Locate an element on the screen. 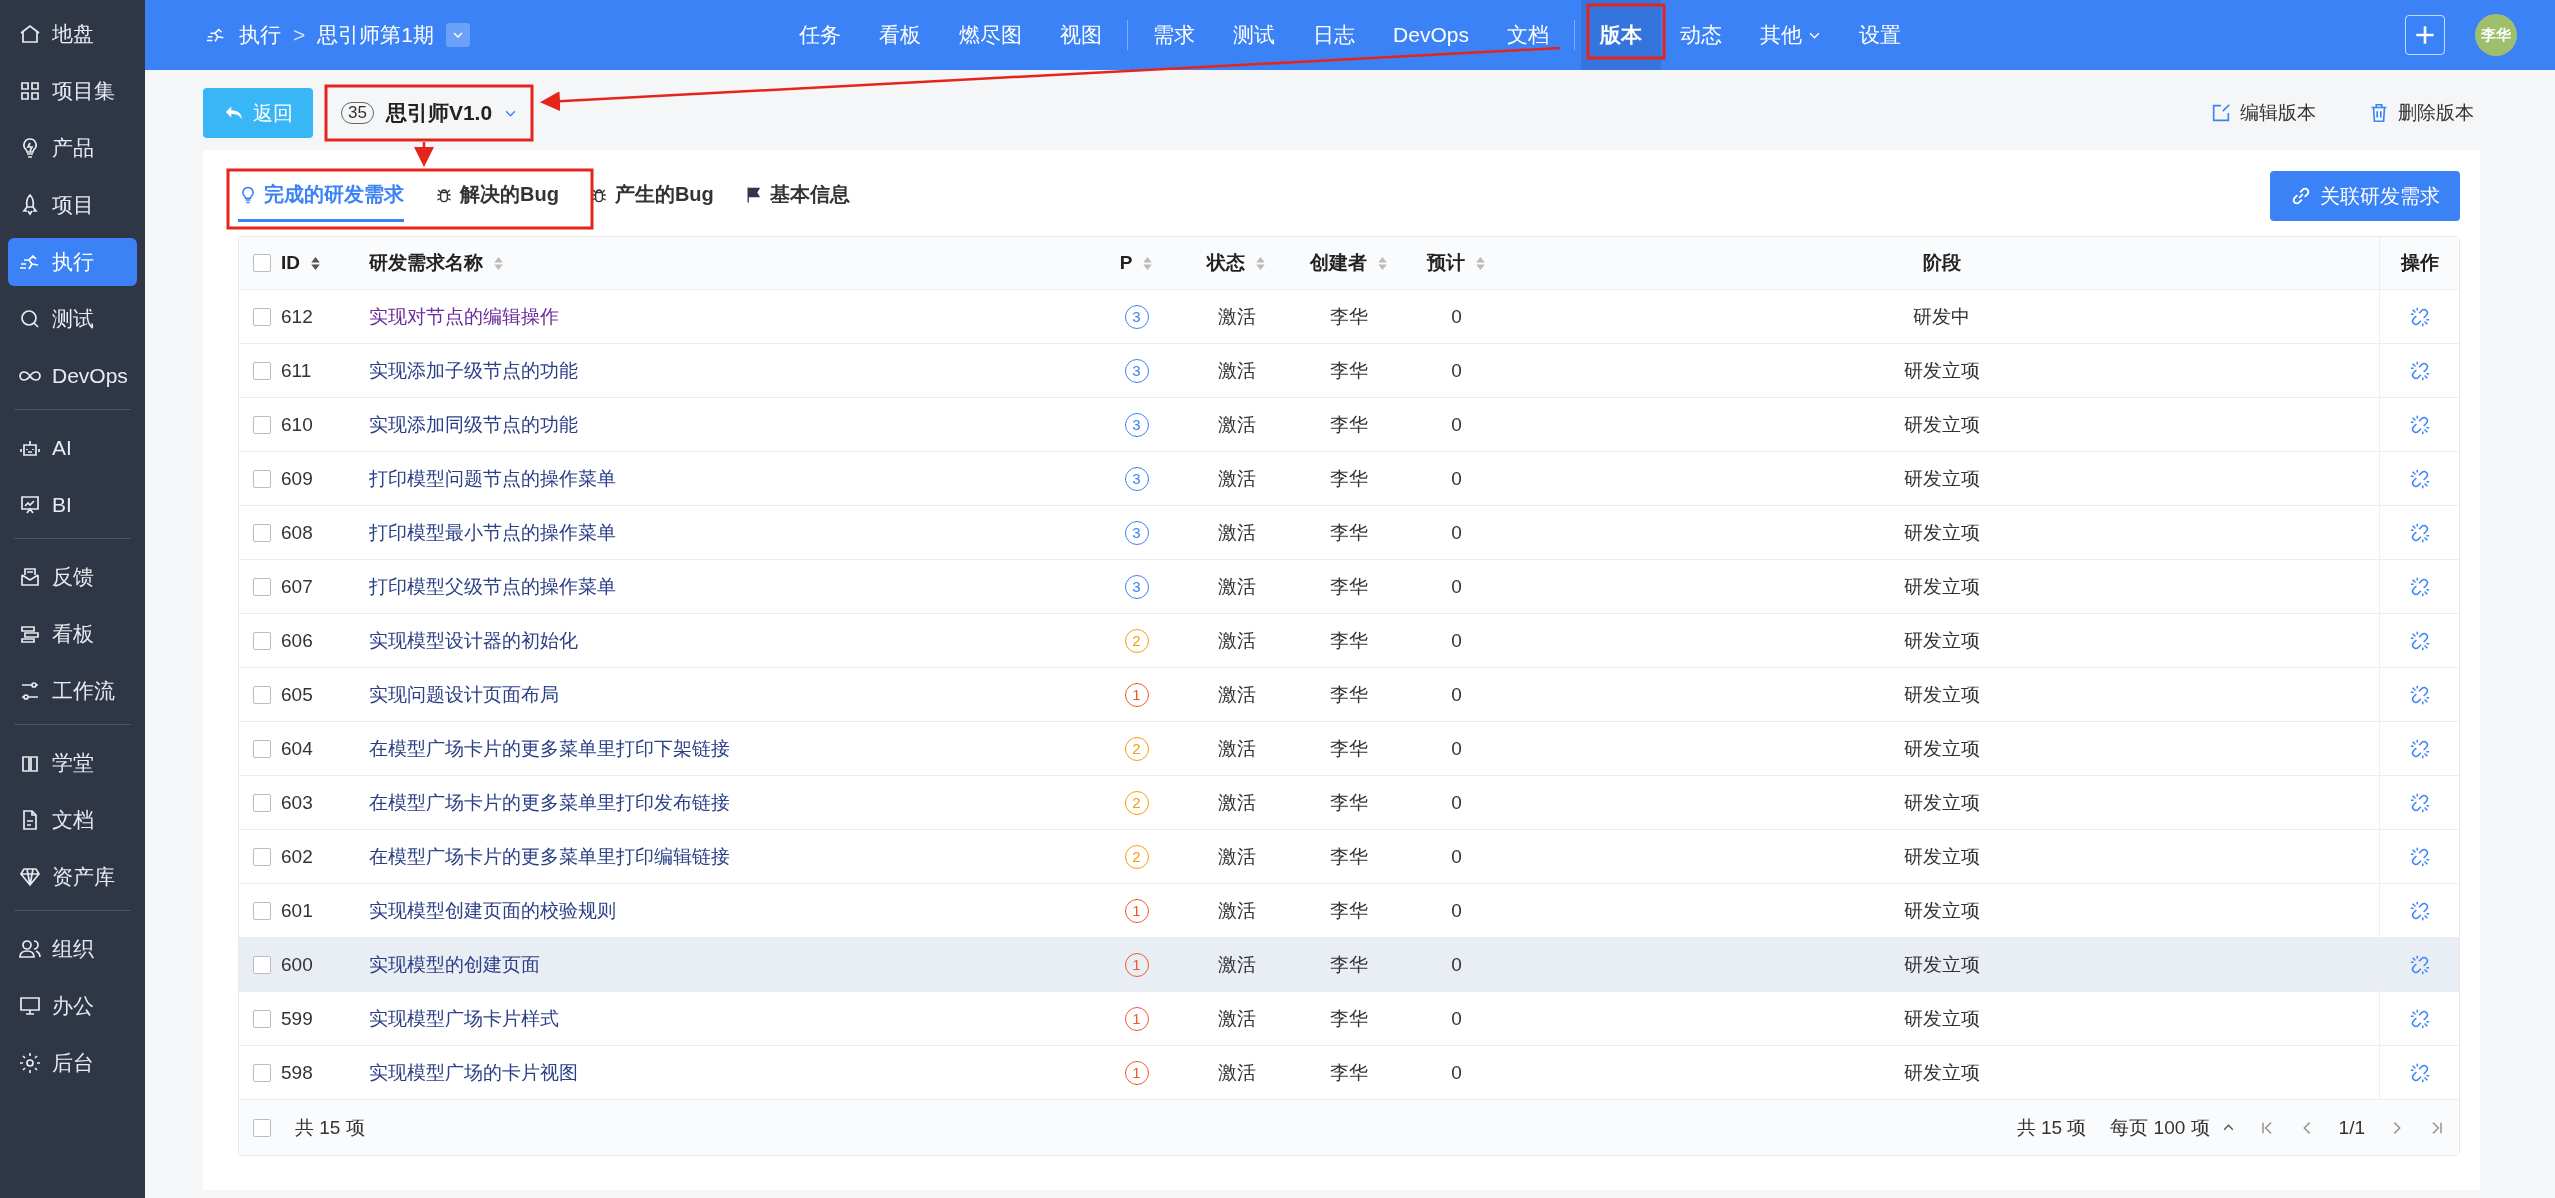 This screenshot has width=2555, height=1198. table-row: 605 实现问题设计页面布局 1 激活 李华 0 研发立项 is located at coordinates (1349, 695).